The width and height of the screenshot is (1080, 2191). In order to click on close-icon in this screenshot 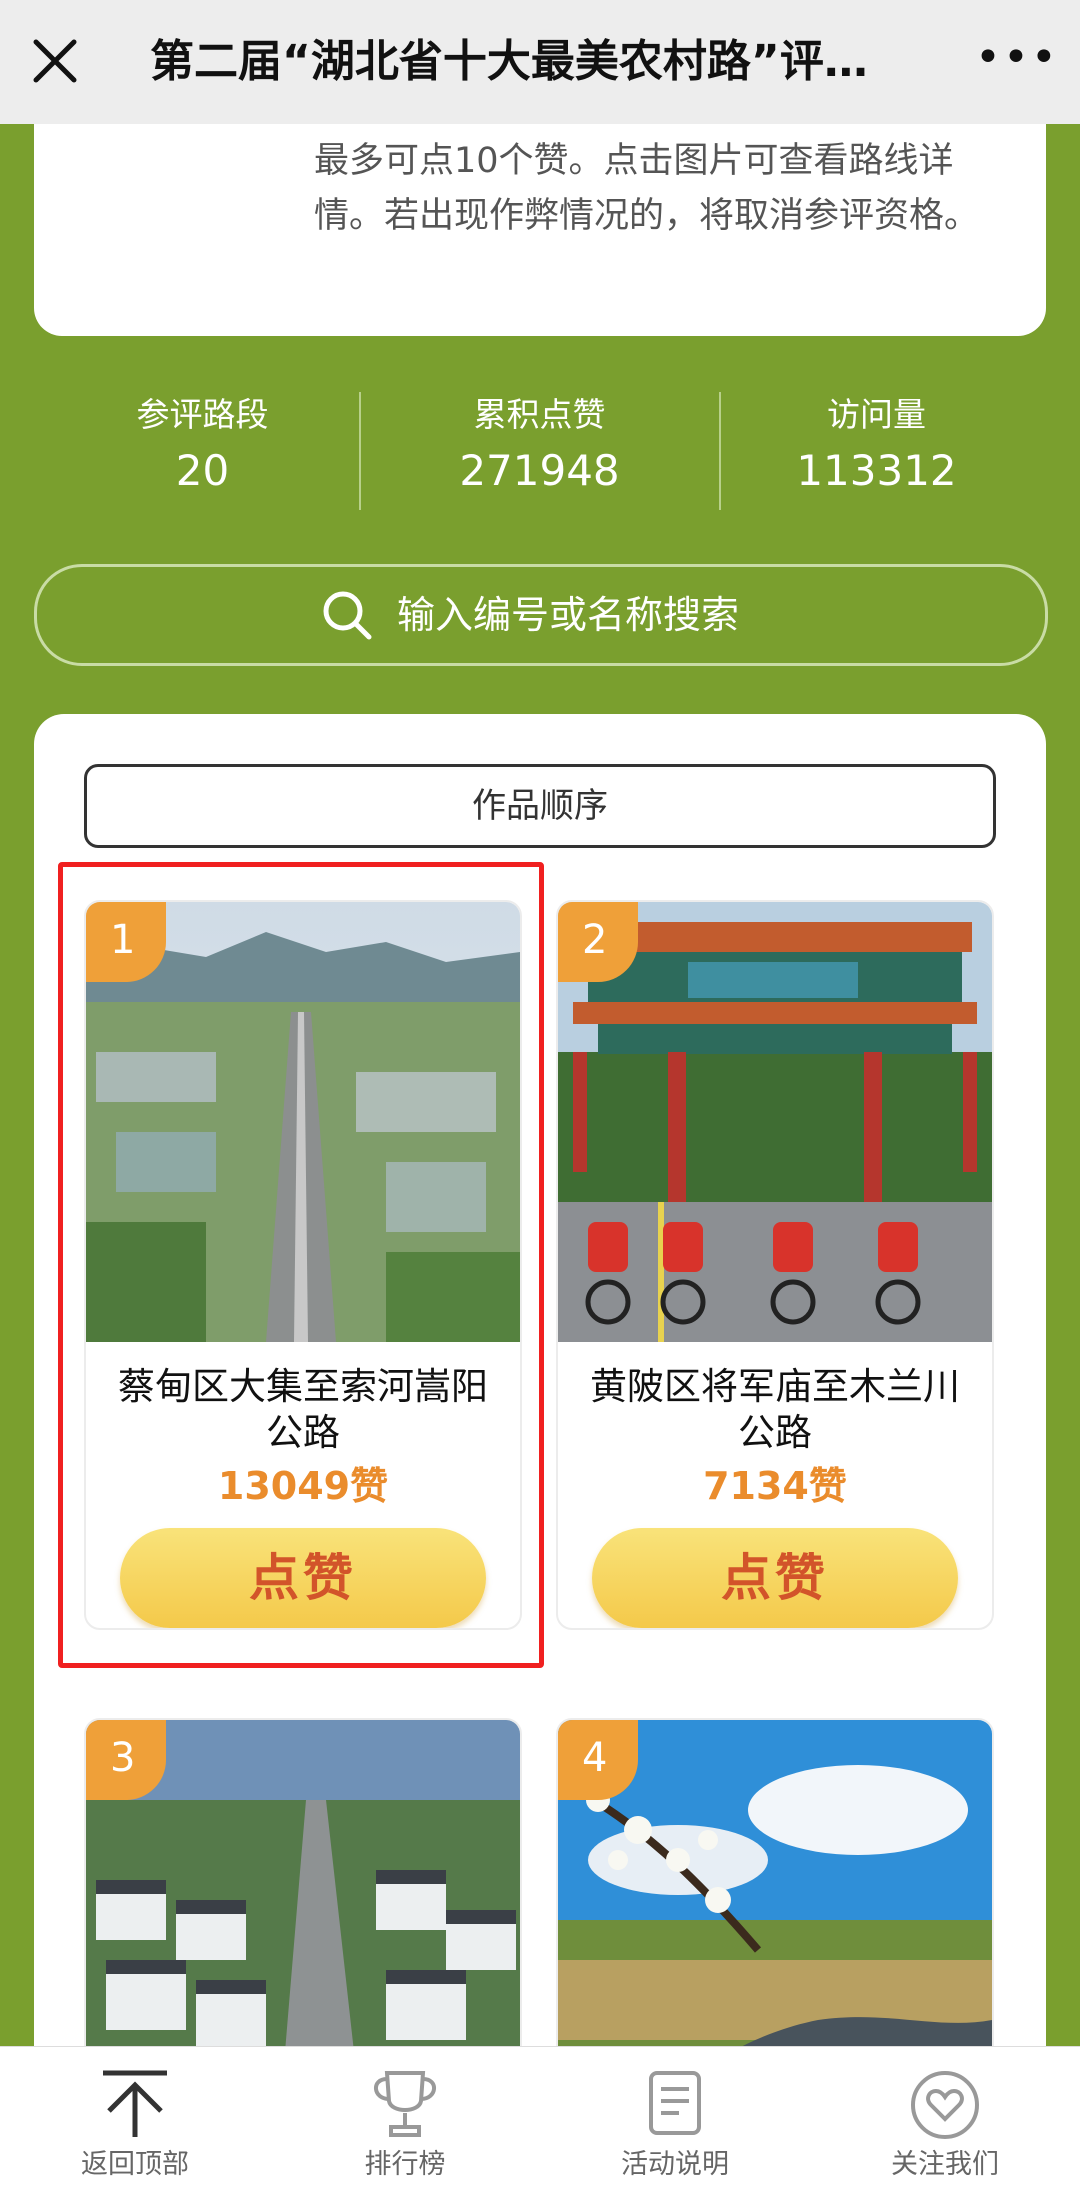, I will do `click(55, 61)`.